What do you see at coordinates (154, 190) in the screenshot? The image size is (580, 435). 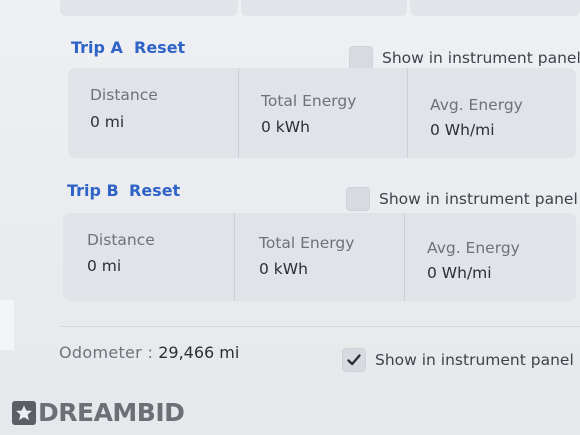 I see `trip-b-reset-button: Reset` at bounding box center [154, 190].